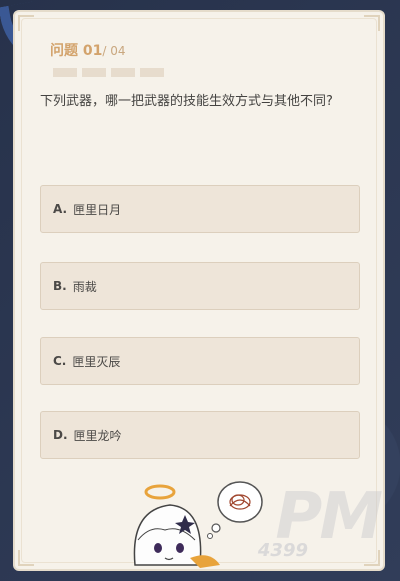 The height and width of the screenshot is (581, 400). What do you see at coordinates (84, 286) in the screenshot?
I see `option-text: 雨裁` at bounding box center [84, 286].